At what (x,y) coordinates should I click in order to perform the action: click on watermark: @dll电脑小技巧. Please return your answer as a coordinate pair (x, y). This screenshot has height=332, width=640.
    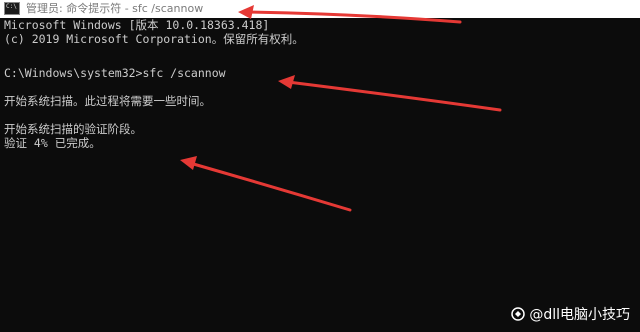
    Looking at the image, I should click on (570, 314).